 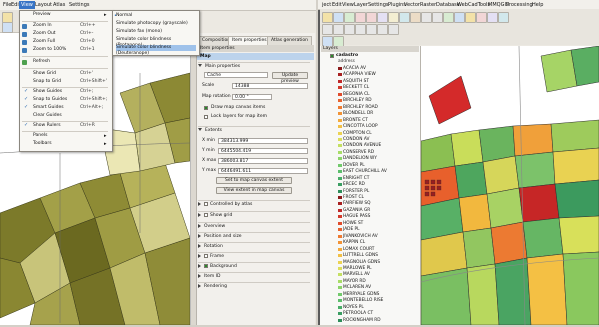 I want to click on legend-item: MERRYALE GDNS, so click(x=361, y=294).